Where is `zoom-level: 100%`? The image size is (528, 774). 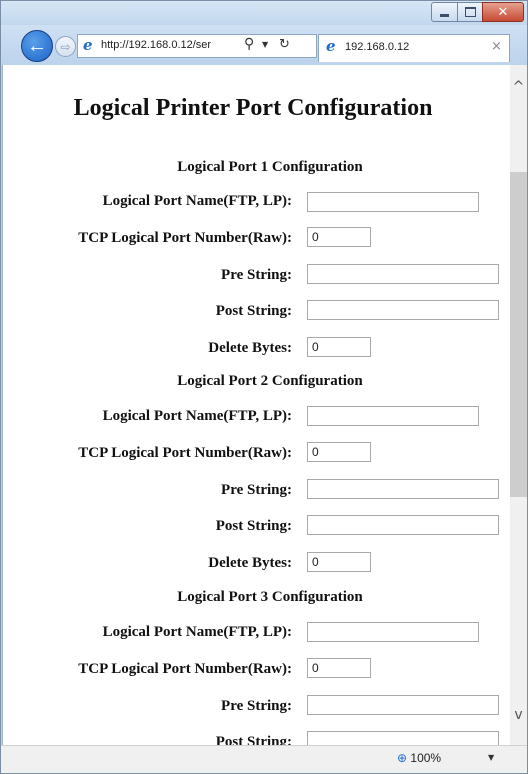
zoom-level: 100% is located at coordinates (426, 758).